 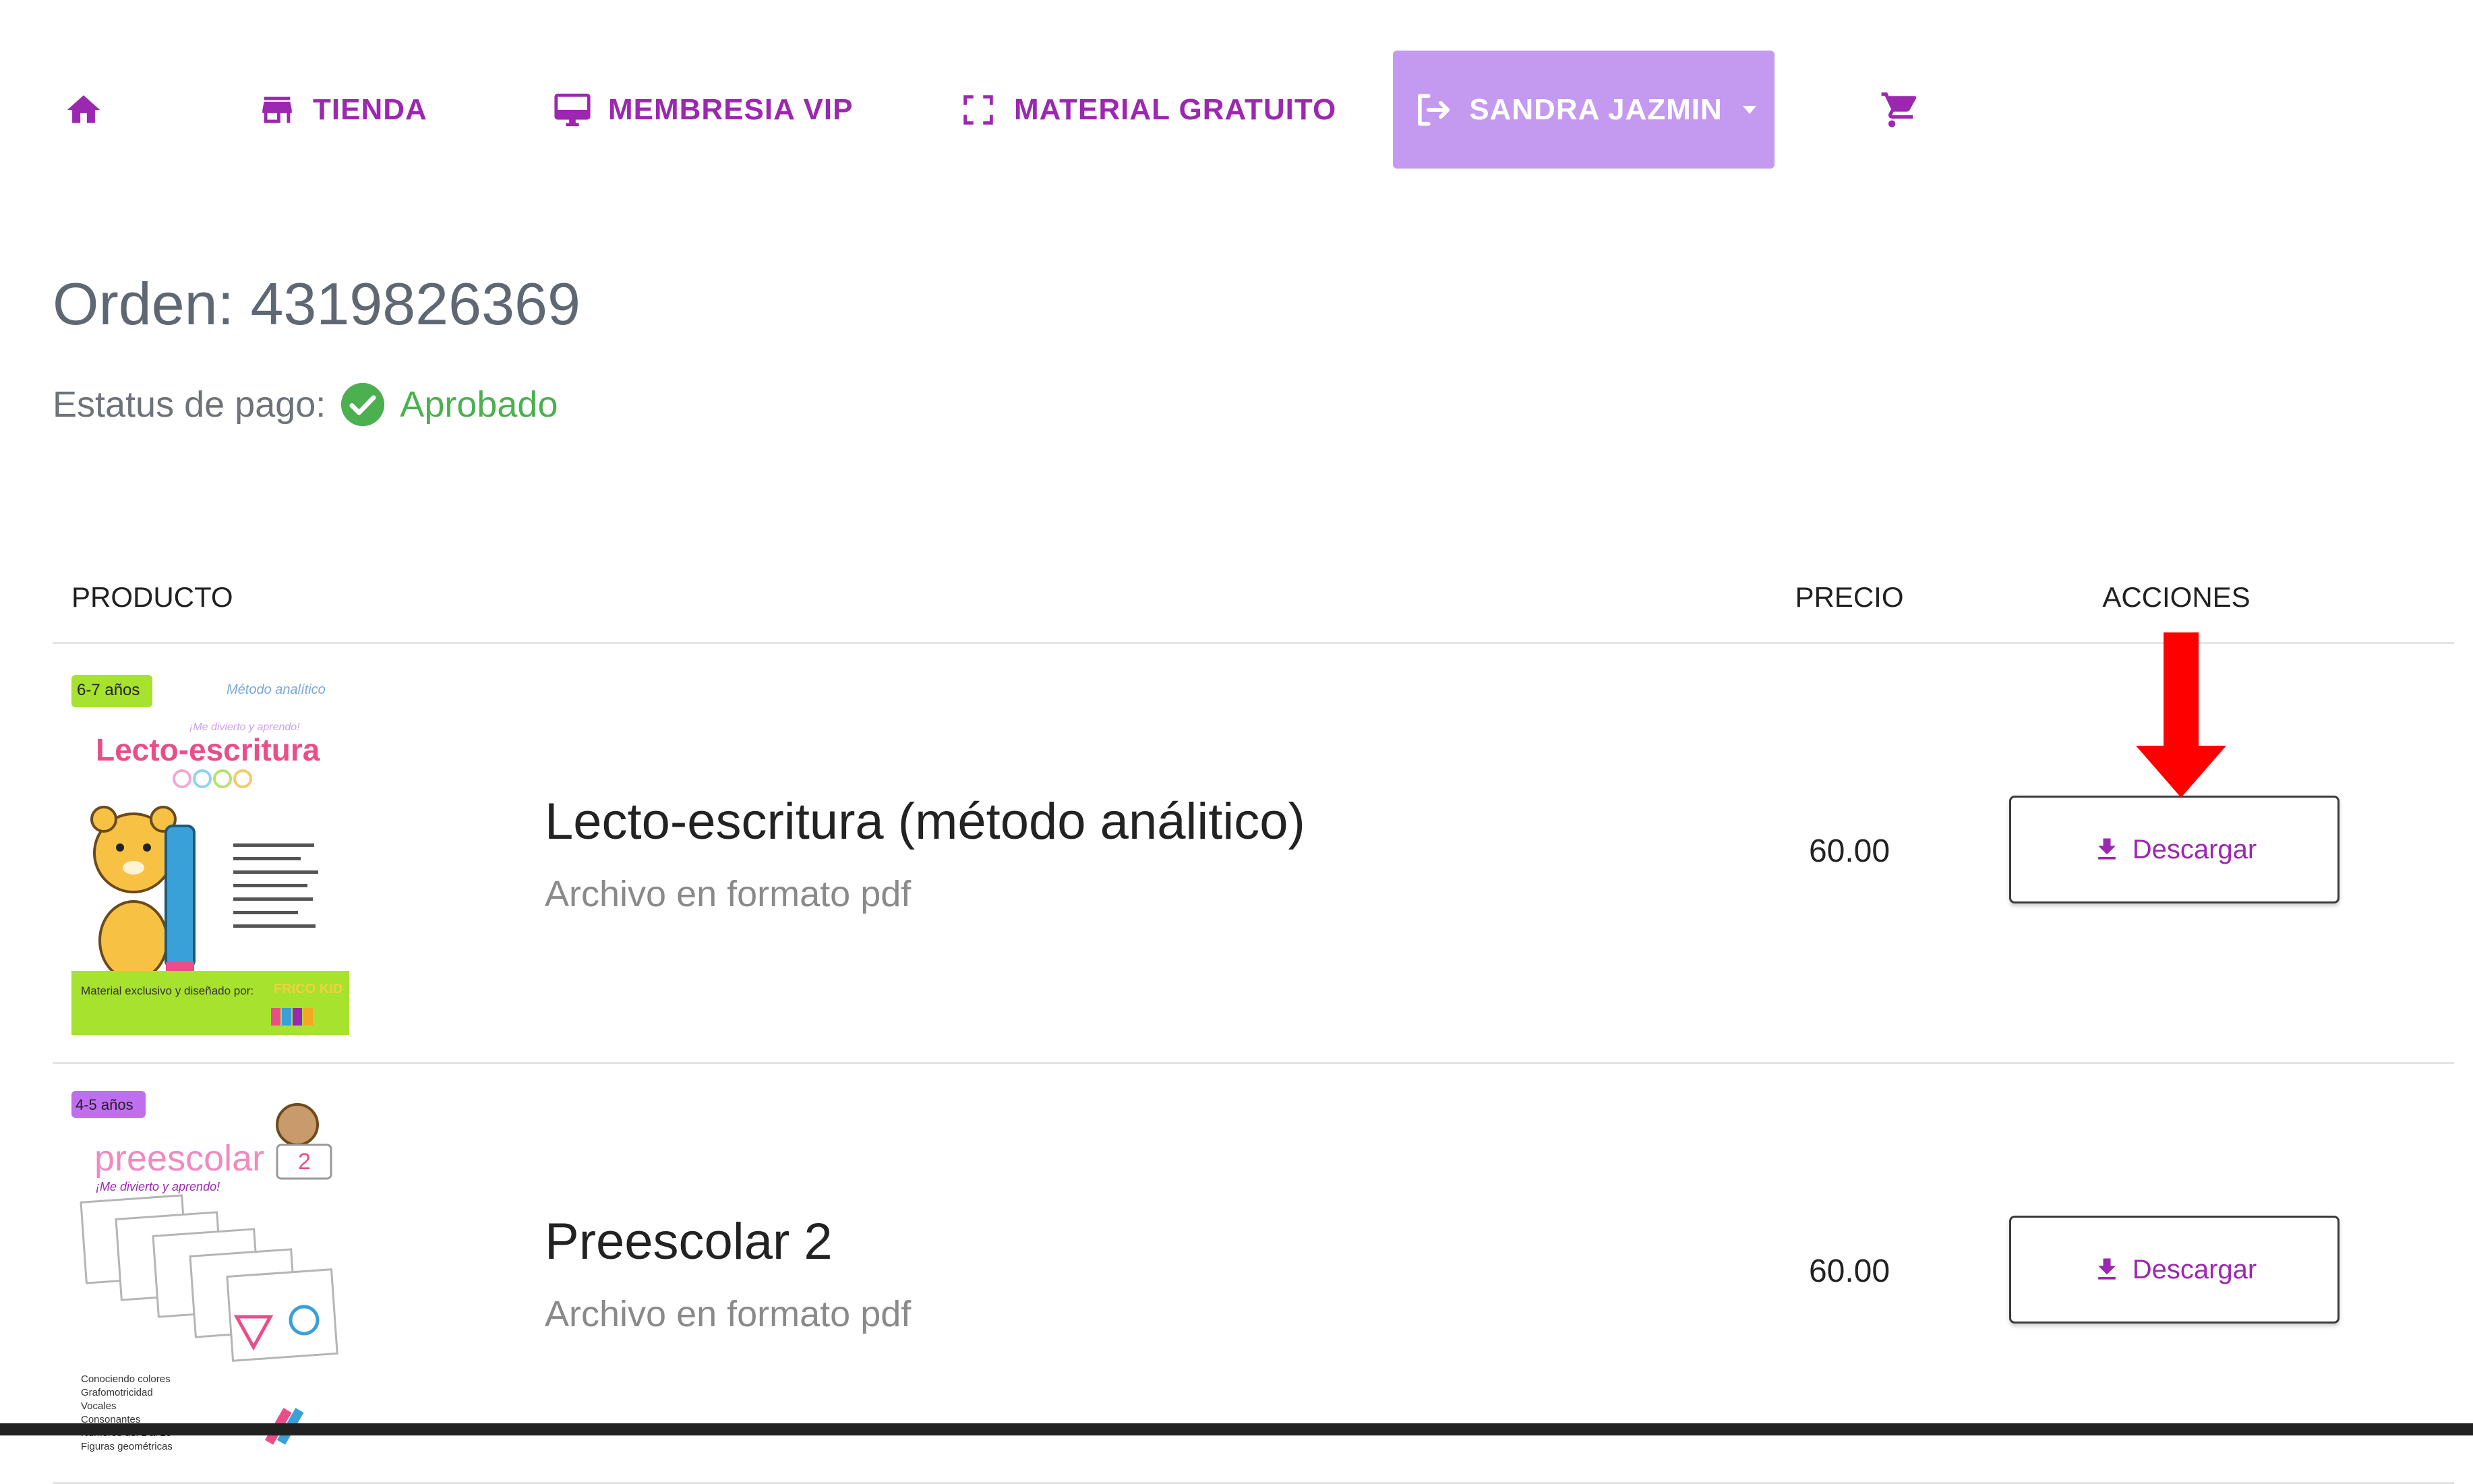 What do you see at coordinates (1253, 605) in the screenshot?
I see `table-header: PRODUCTO PRECIO ACCIONES` at bounding box center [1253, 605].